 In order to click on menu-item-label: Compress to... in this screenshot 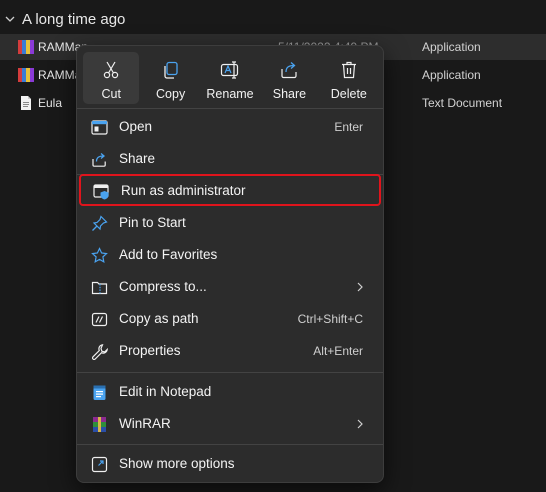, I will do `click(163, 286)`.